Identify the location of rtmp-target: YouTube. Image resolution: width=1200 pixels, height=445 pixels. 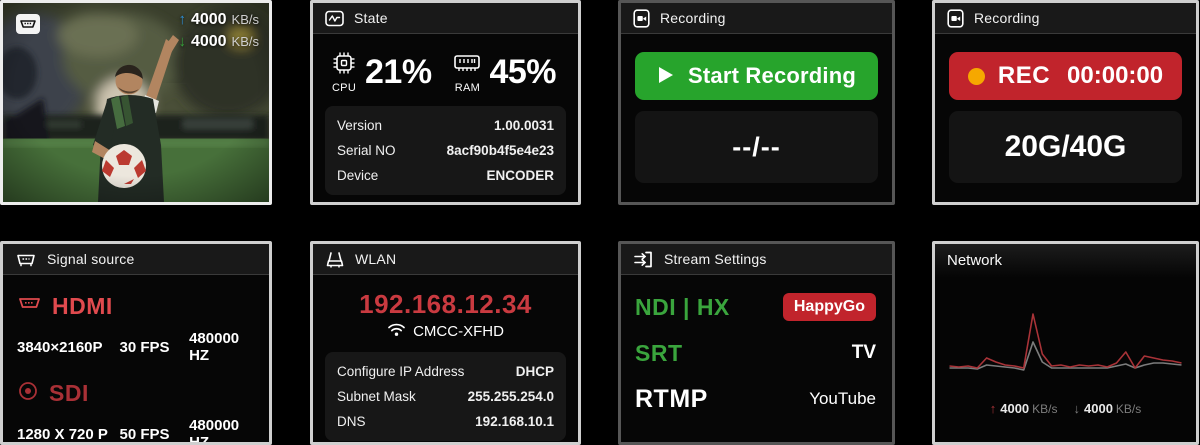
(842, 398).